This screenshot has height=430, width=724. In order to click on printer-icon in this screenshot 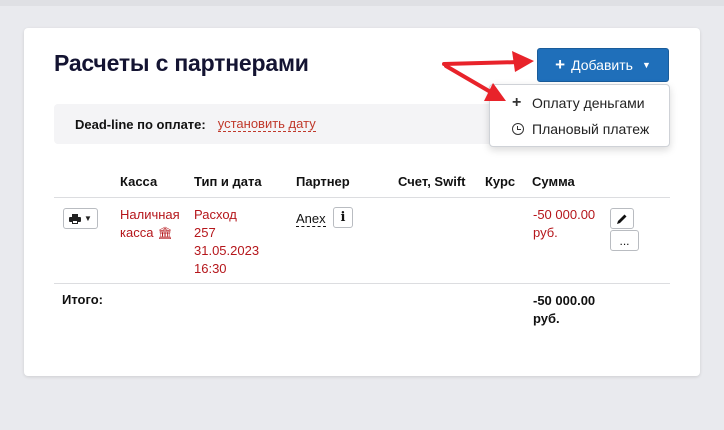, I will do `click(75, 218)`.